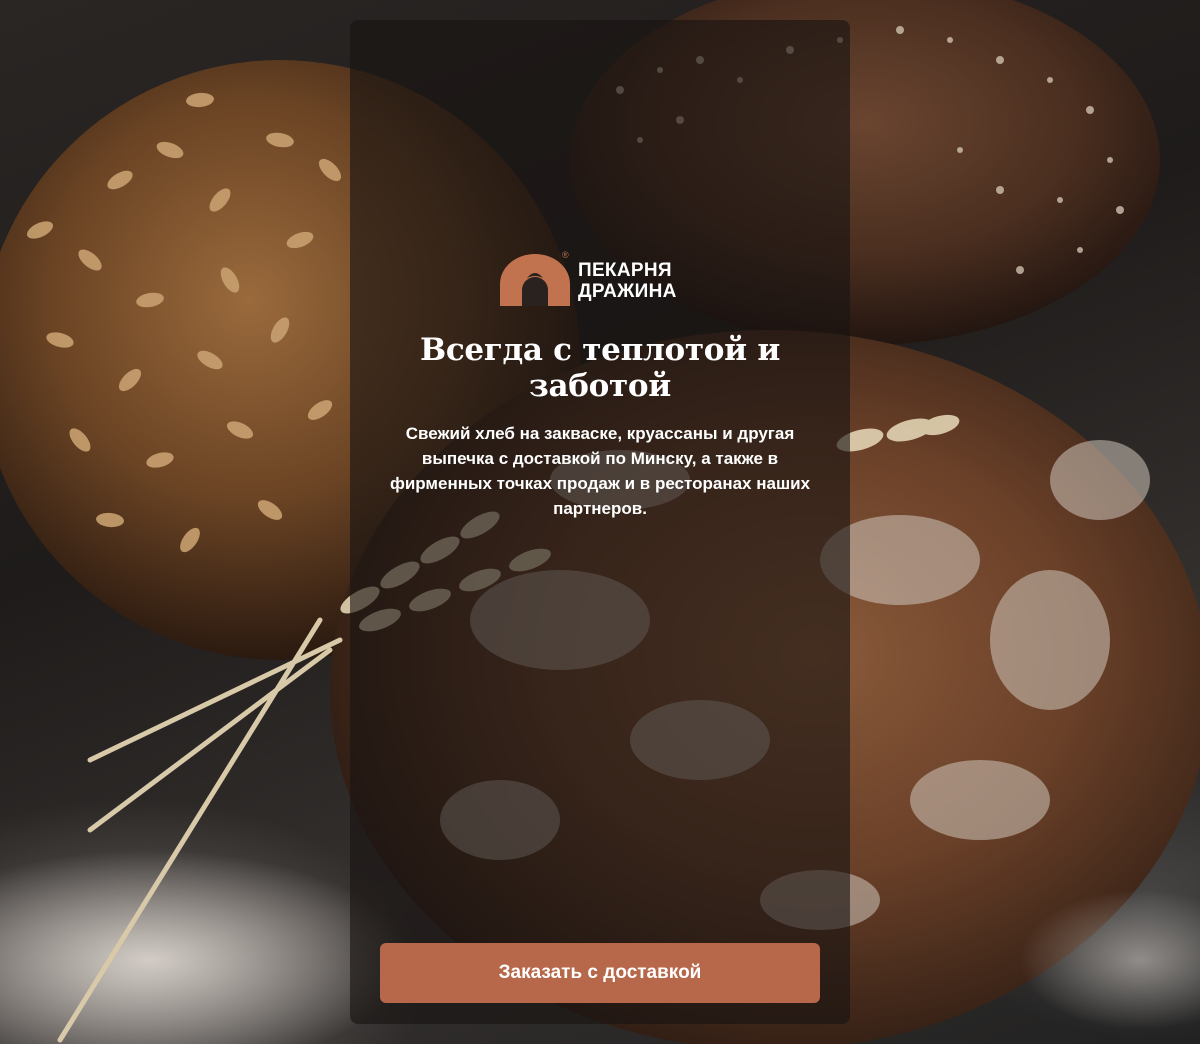  What do you see at coordinates (600, 973) in the screenshot?
I see `order-delivery-button: Заказать с доставкой` at bounding box center [600, 973].